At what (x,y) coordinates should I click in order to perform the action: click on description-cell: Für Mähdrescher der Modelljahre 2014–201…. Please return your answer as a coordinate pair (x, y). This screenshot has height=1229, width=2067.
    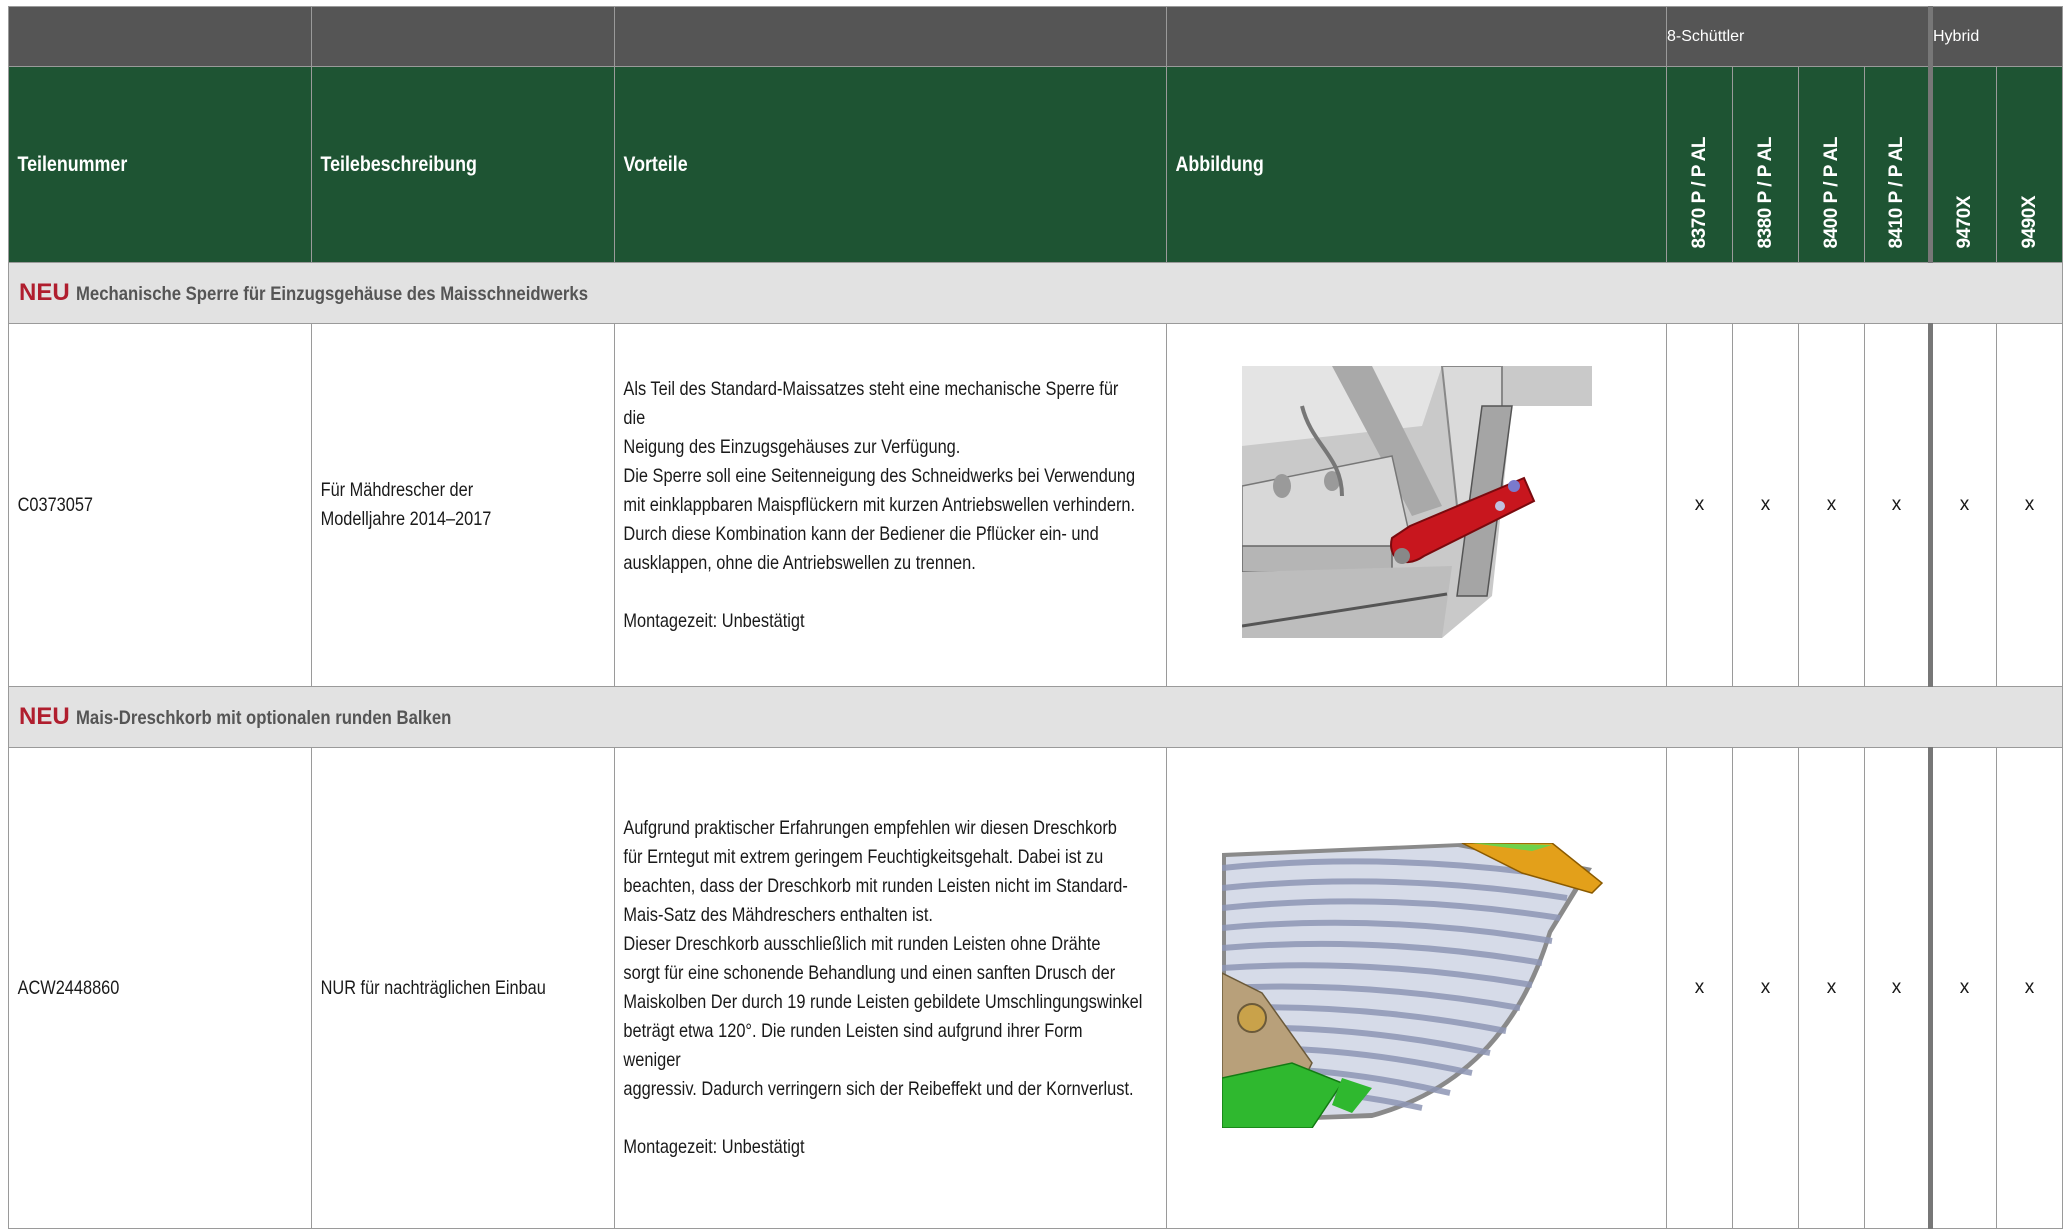
    Looking at the image, I should click on (463, 505).